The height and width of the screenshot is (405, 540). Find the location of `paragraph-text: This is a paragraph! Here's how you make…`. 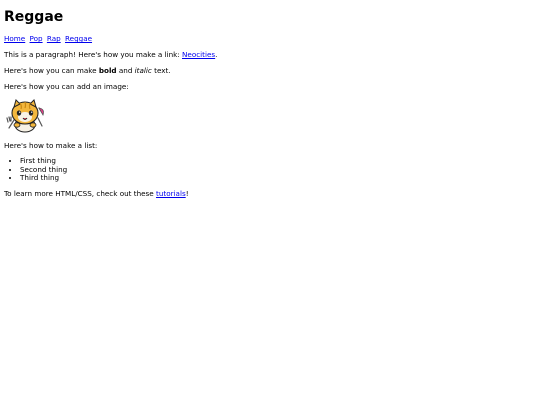

paragraph-text: This is a paragraph! Here's how you make… is located at coordinates (93, 55).